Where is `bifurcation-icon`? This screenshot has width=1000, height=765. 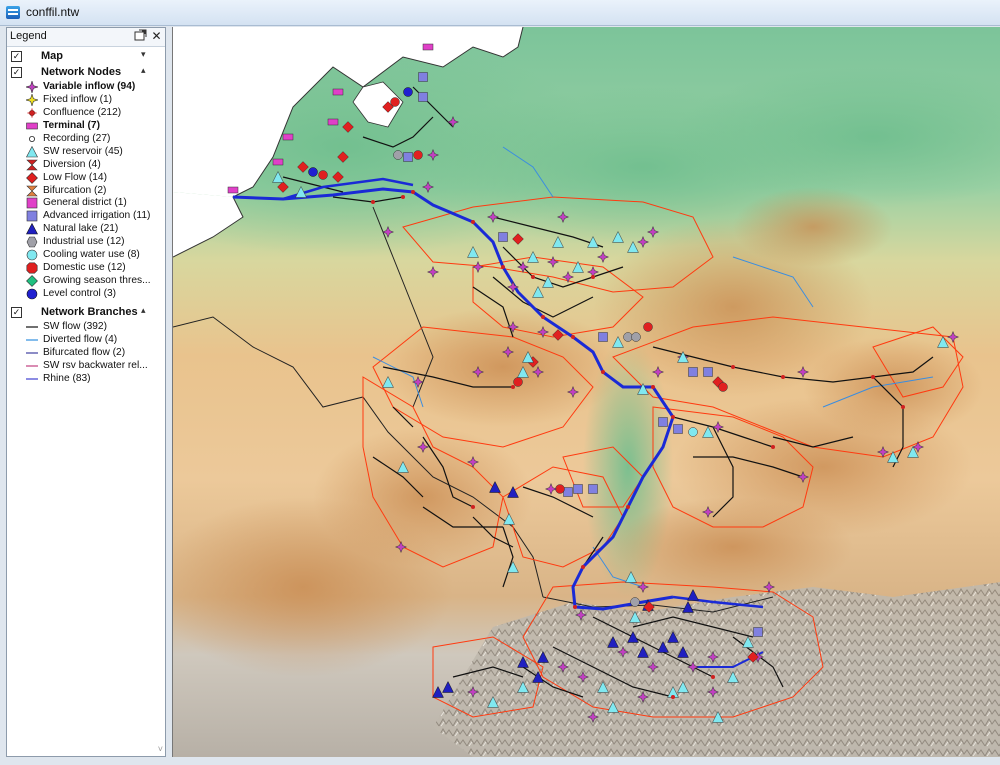
bifurcation-icon is located at coordinates (32, 191).